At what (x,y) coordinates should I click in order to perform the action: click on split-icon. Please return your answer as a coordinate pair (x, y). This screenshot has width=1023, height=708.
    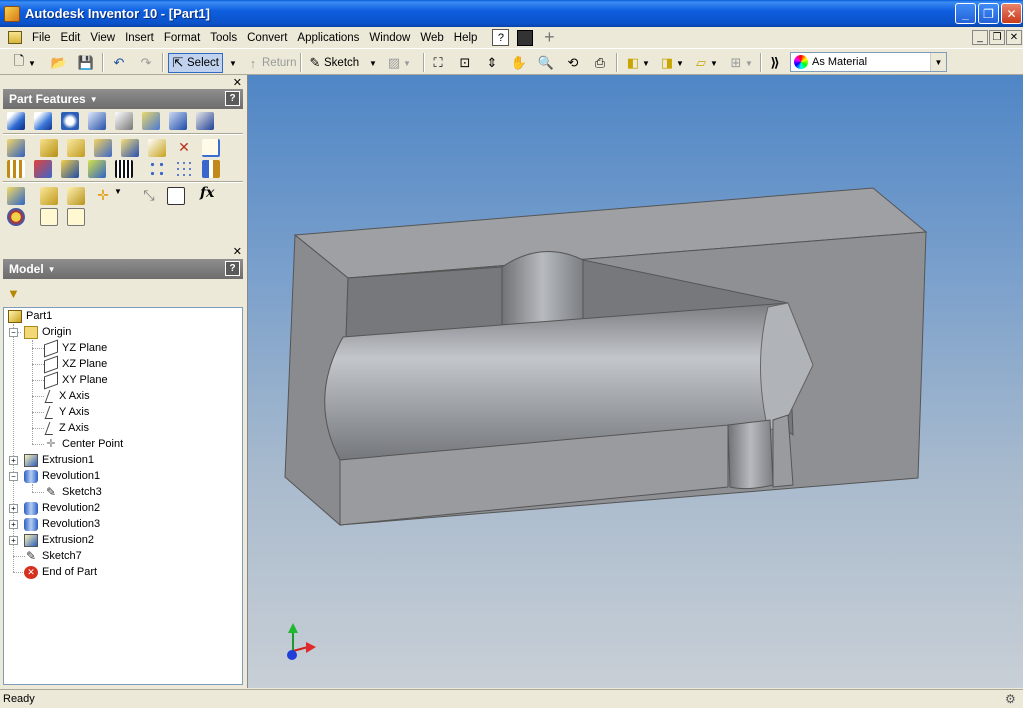
    Looking at the image, I should click on (130, 148).